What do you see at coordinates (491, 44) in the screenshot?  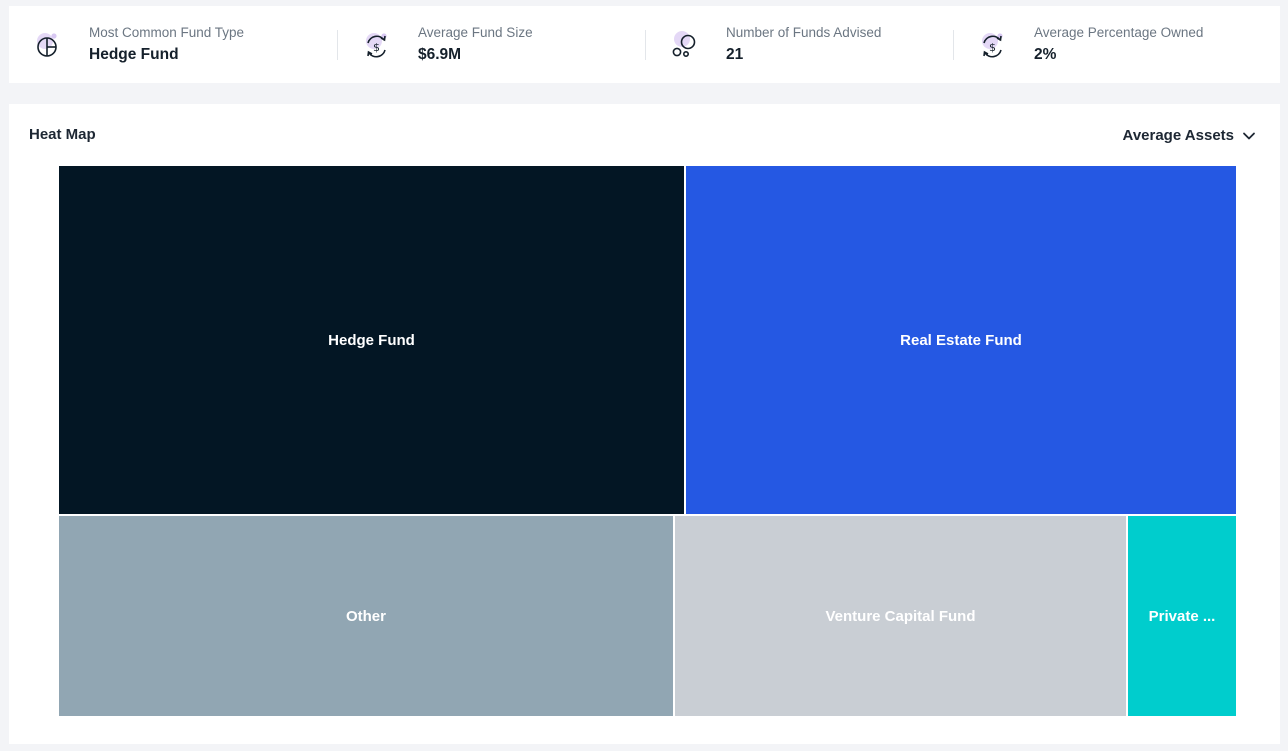 I see `stat-average-fund-size: $ Average Fund Size $6.9M` at bounding box center [491, 44].